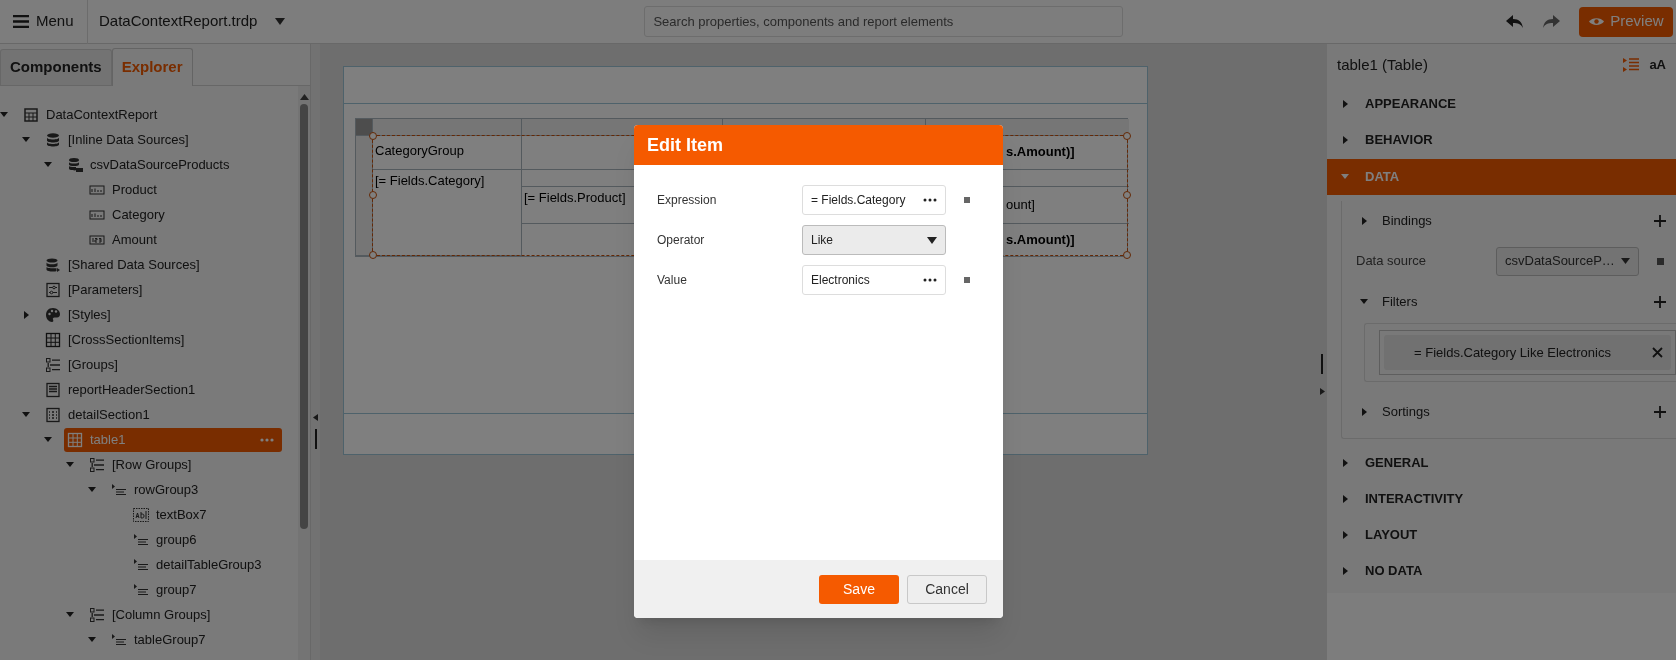  Describe the element at coordinates (1406, 412) in the screenshot. I see `group-label: Sortings` at that location.